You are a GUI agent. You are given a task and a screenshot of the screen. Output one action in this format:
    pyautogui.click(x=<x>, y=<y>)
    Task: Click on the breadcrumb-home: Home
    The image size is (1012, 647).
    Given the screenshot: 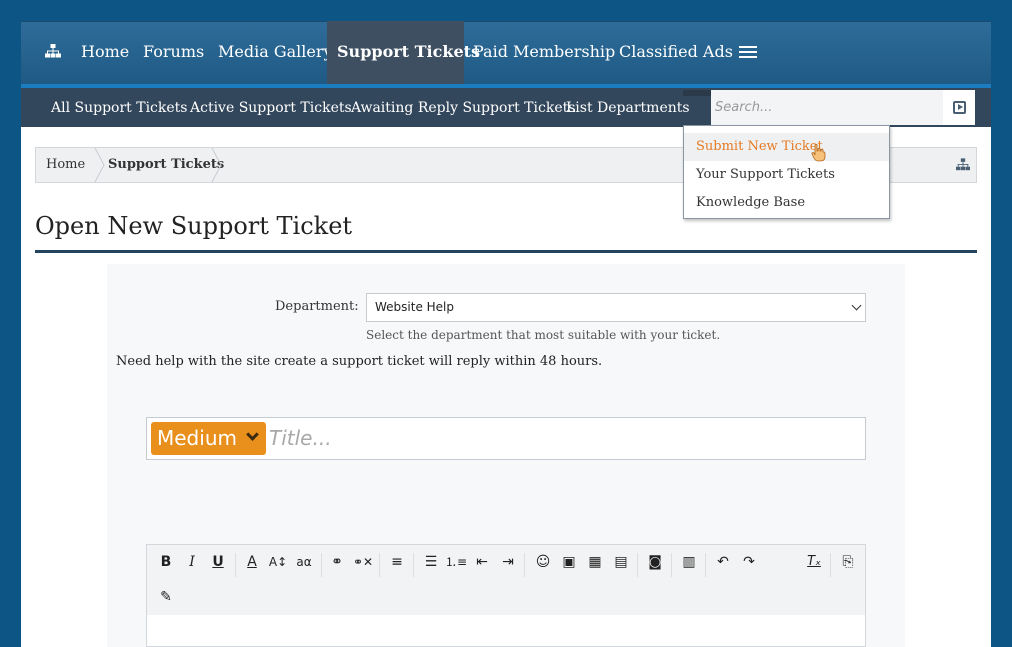 What is the action you would take?
    pyautogui.click(x=65, y=165)
    